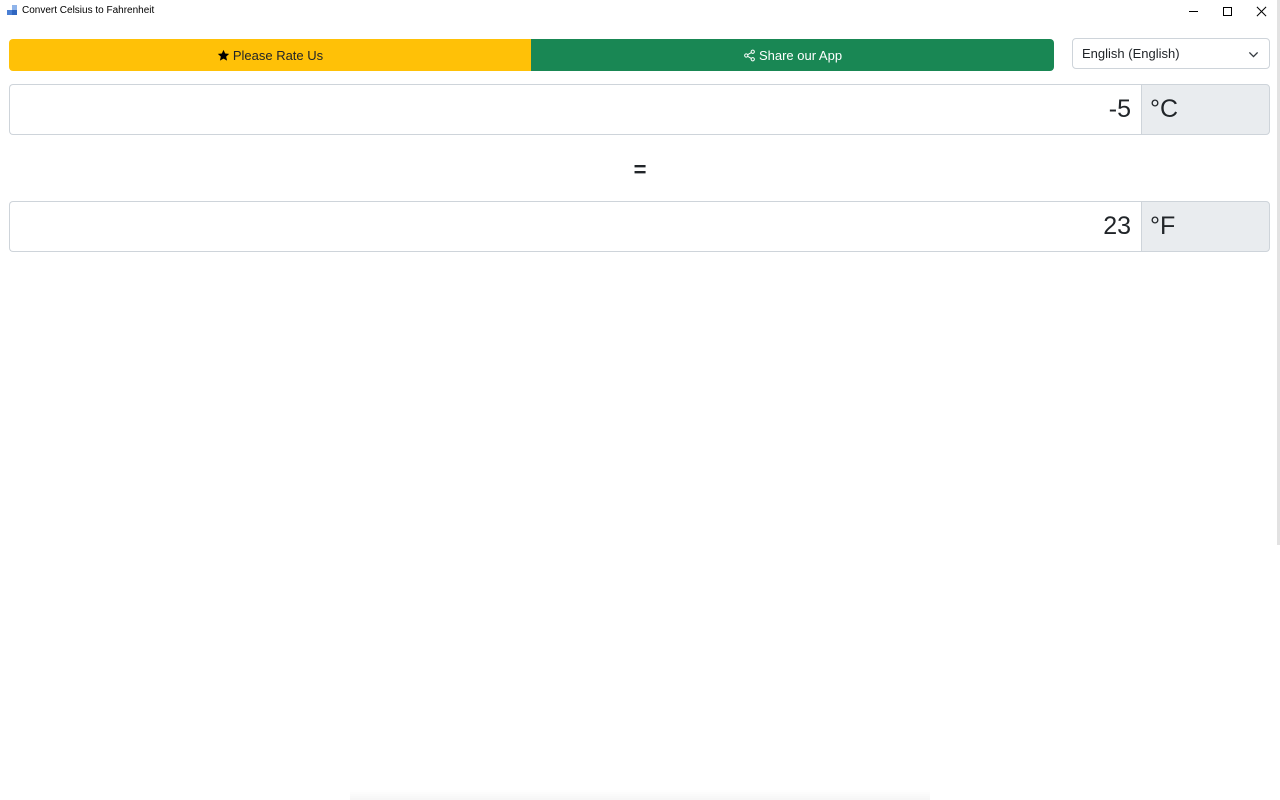 The image size is (1280, 800). I want to click on minimize-button, so click(1193, 11).